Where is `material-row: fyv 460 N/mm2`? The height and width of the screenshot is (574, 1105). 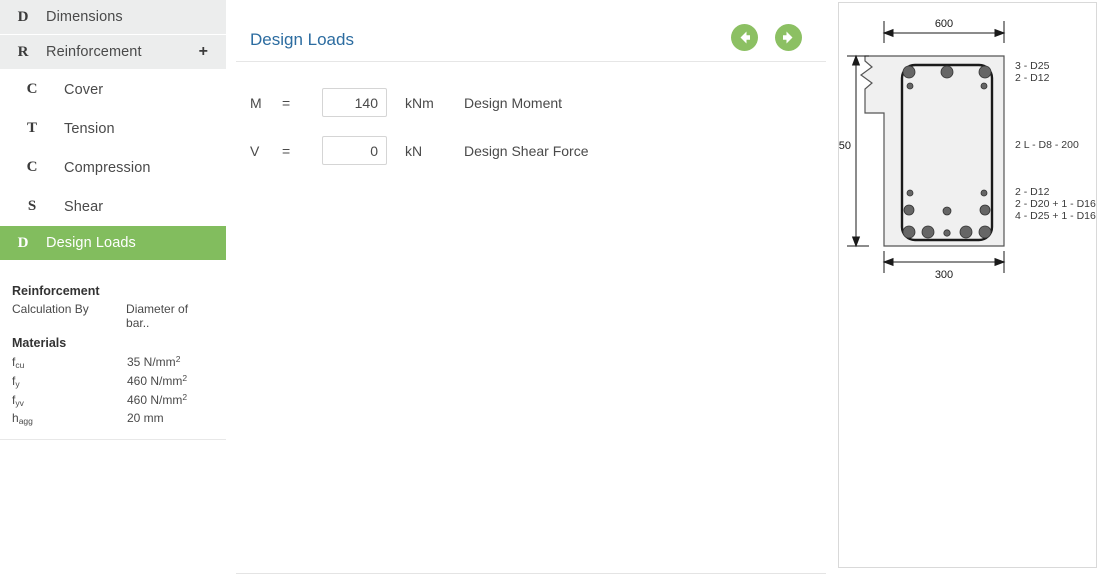 material-row: fyv 460 N/mm2 is located at coordinates (113, 400).